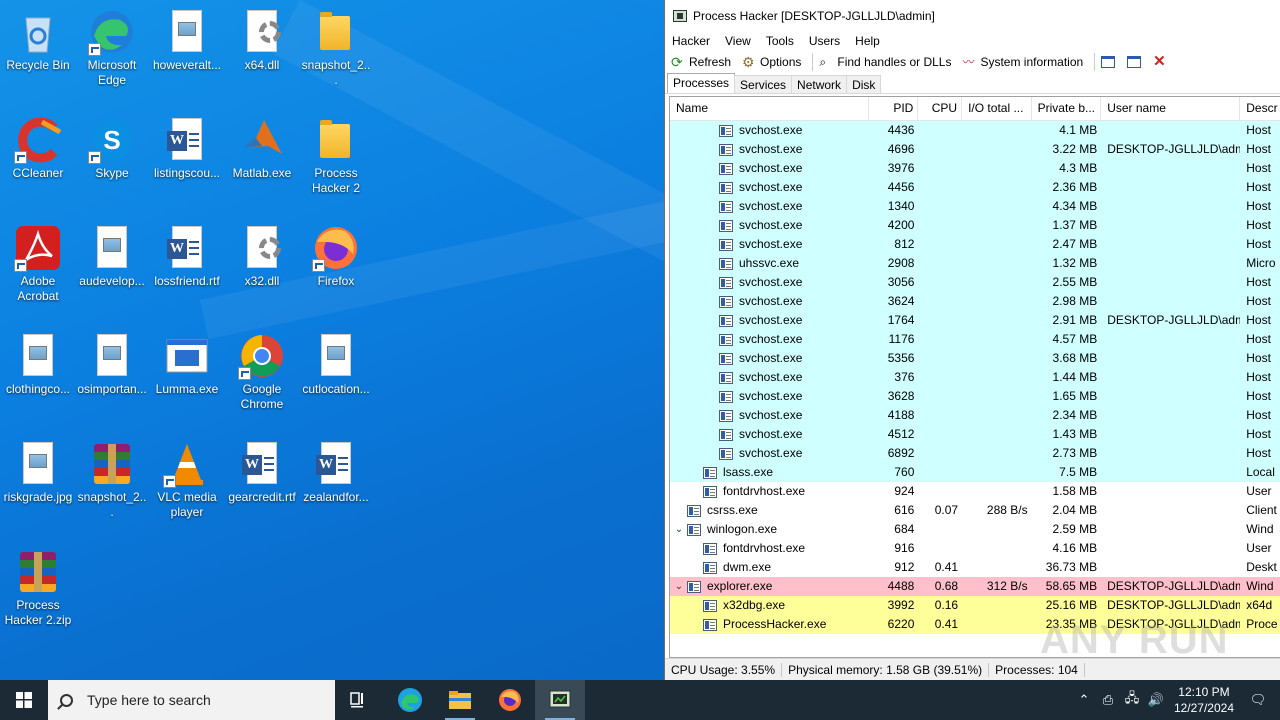 This screenshot has width=1280, height=720. What do you see at coordinates (1260, 109) in the screenshot?
I see `column-header-description: Descr` at bounding box center [1260, 109].